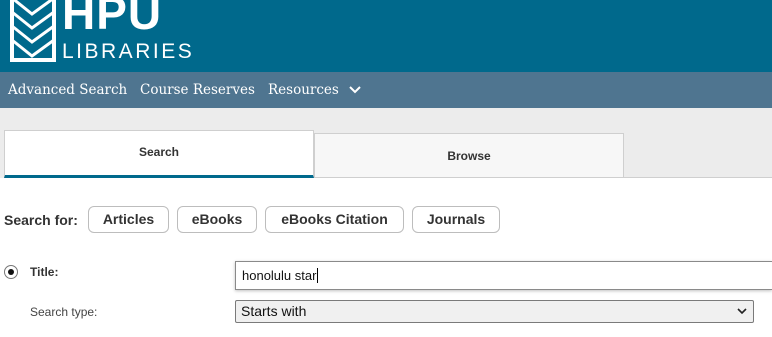 The image size is (772, 337). Describe the element at coordinates (128, 51) in the screenshot. I see `logo-subtitle: LIBRARIES` at that location.